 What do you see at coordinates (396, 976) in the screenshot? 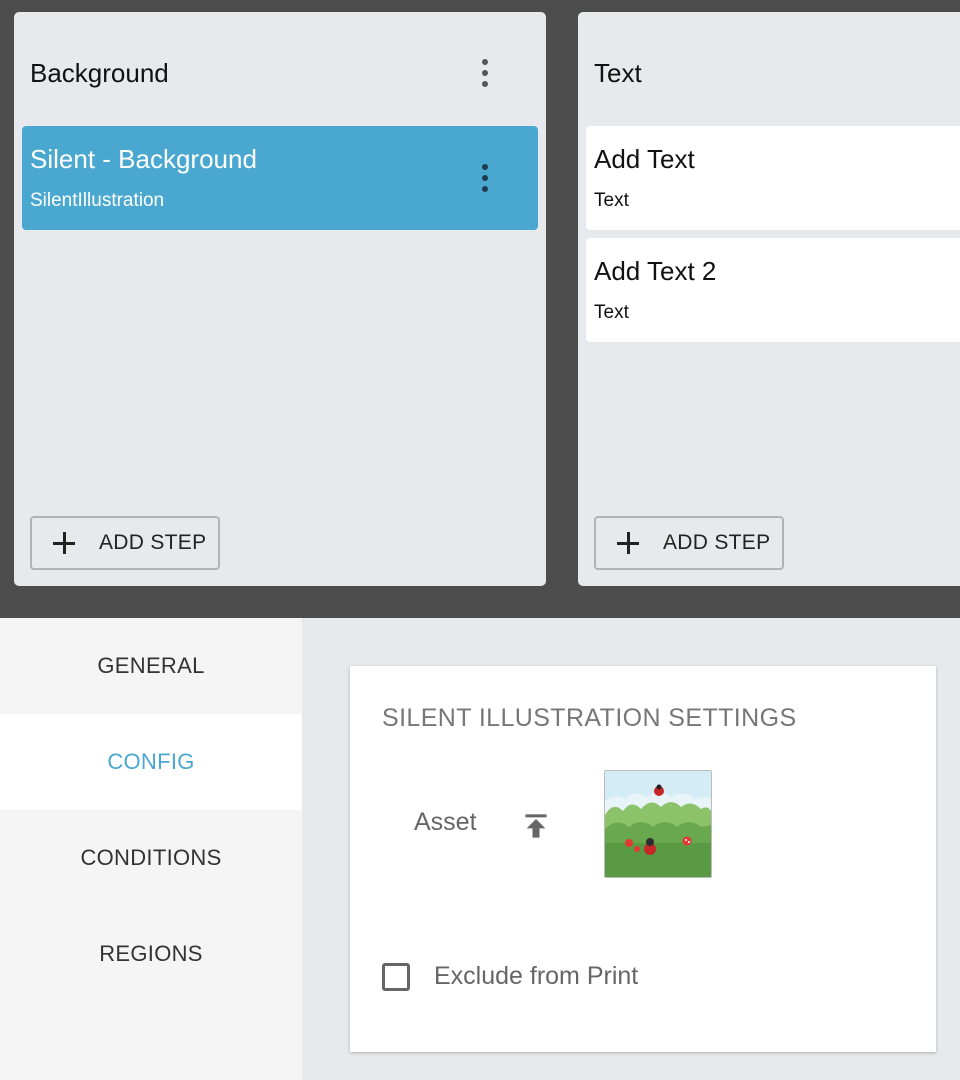
I see `exclude-from-print-checkbox` at bounding box center [396, 976].